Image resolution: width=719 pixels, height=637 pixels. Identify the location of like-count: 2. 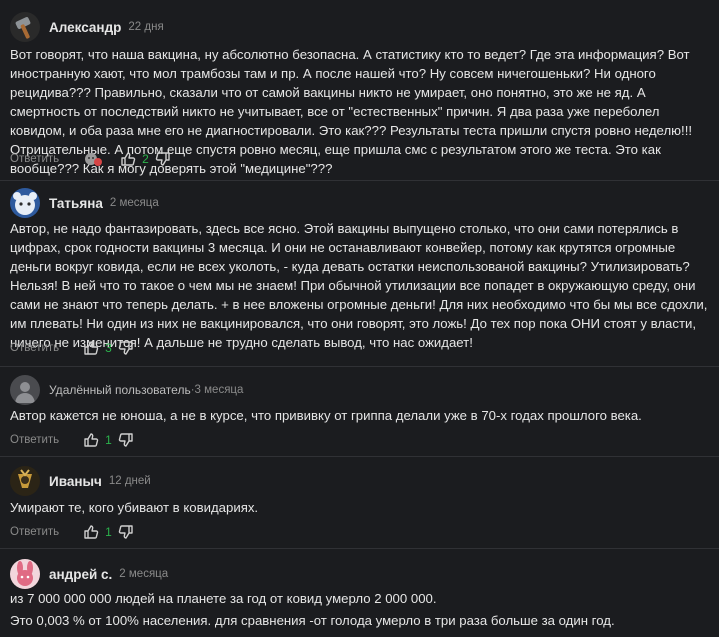
(145, 159).